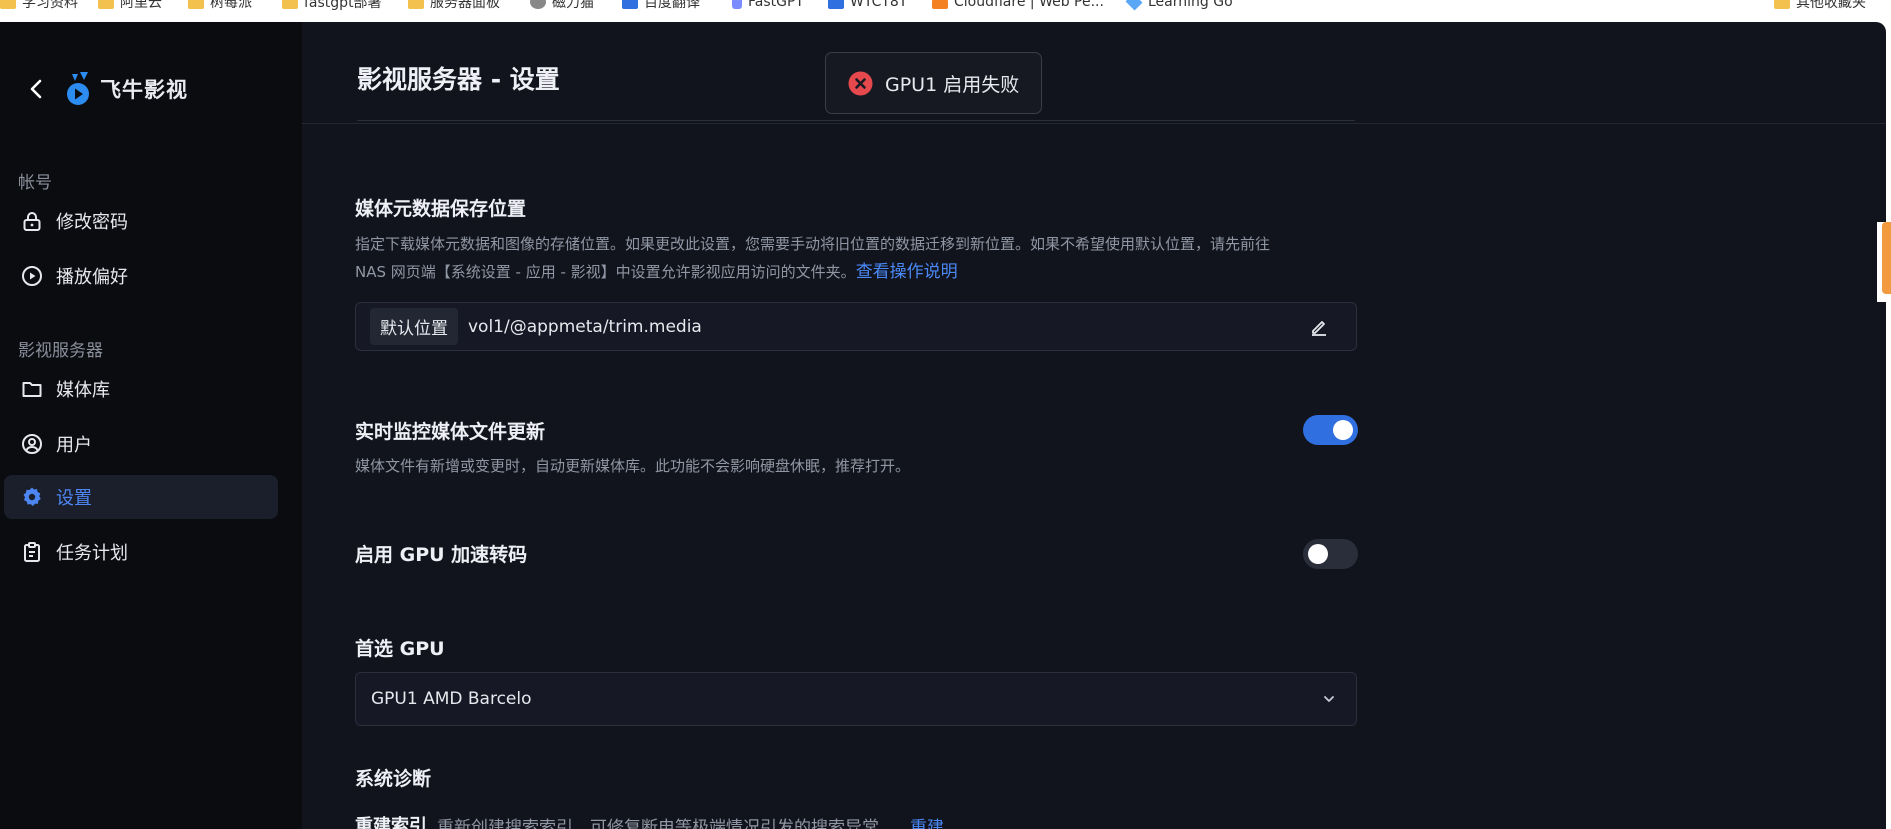 This screenshot has width=1891, height=829. I want to click on sidebar-item-playback-preference: 播放偏好, so click(141, 276).